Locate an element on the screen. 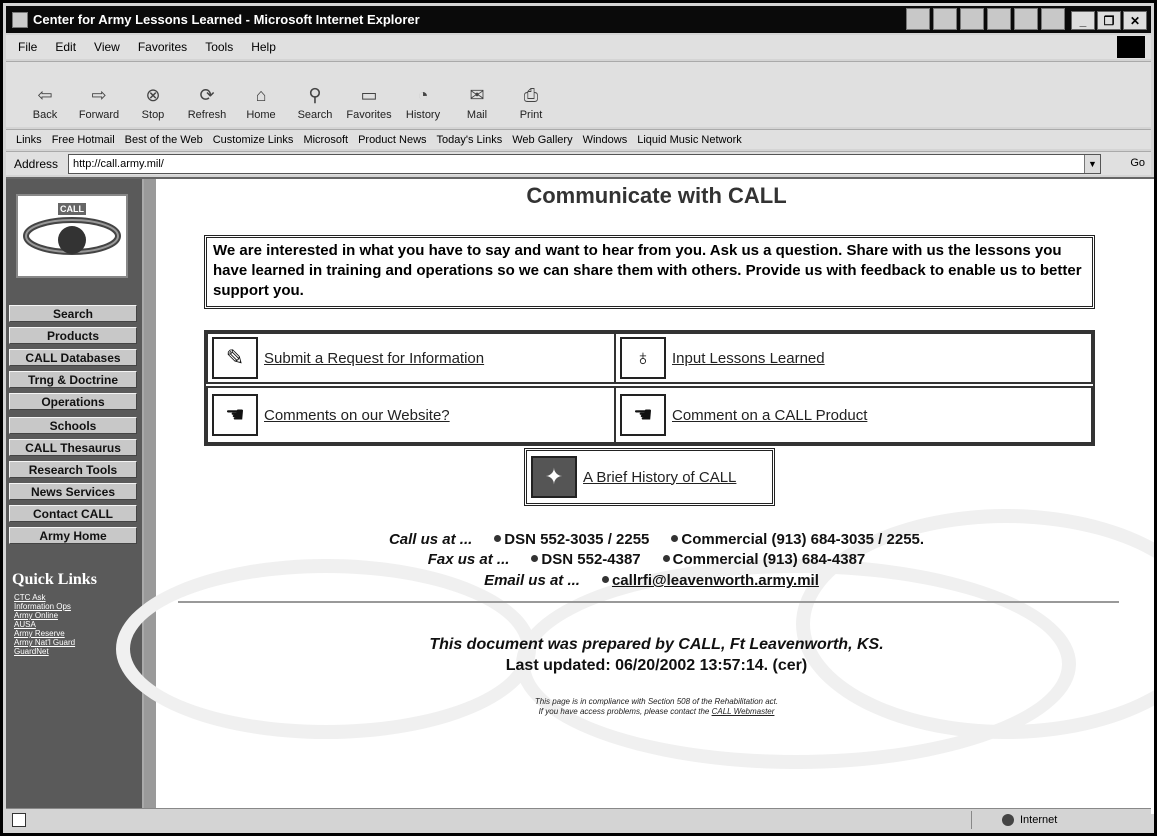  nav-schools: Schools is located at coordinates (73, 425).